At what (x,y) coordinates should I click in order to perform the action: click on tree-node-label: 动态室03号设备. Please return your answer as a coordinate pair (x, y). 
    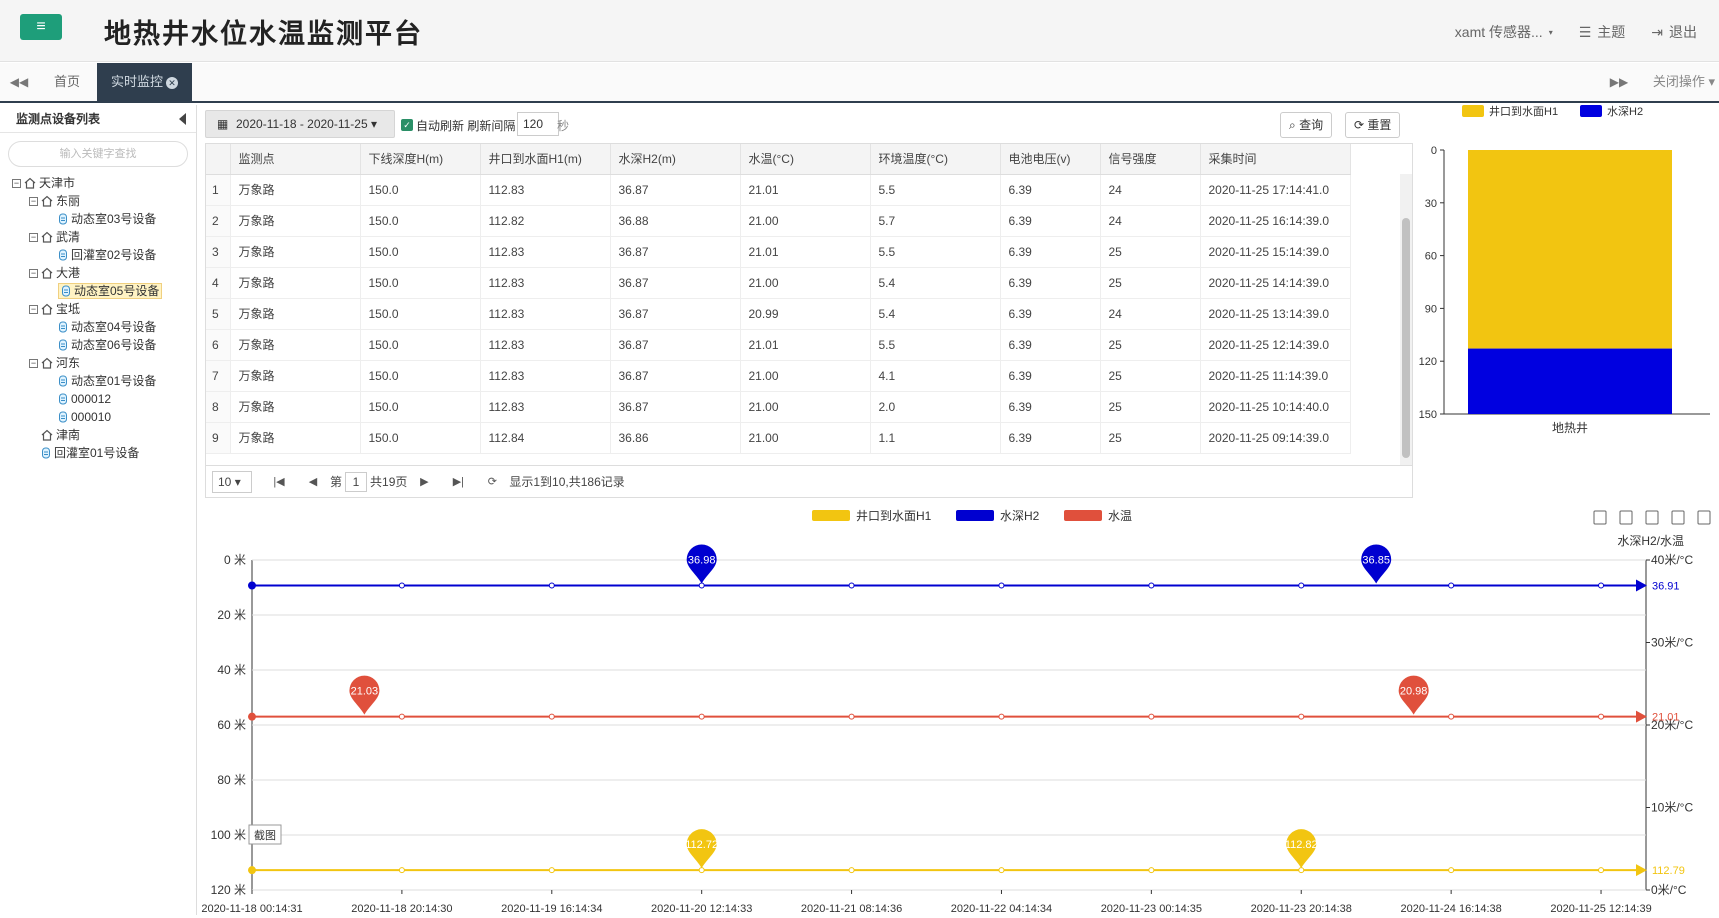
    Looking at the image, I should click on (114, 219).